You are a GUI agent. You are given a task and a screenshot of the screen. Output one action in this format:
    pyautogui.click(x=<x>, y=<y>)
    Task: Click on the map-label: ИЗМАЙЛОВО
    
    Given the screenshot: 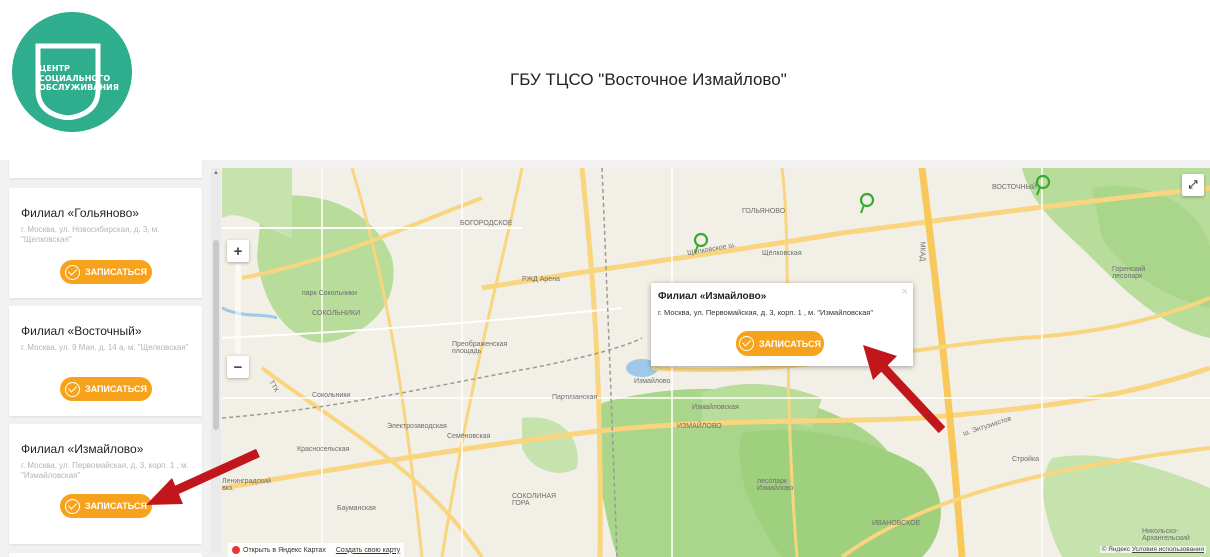 What is the action you would take?
    pyautogui.click(x=699, y=426)
    